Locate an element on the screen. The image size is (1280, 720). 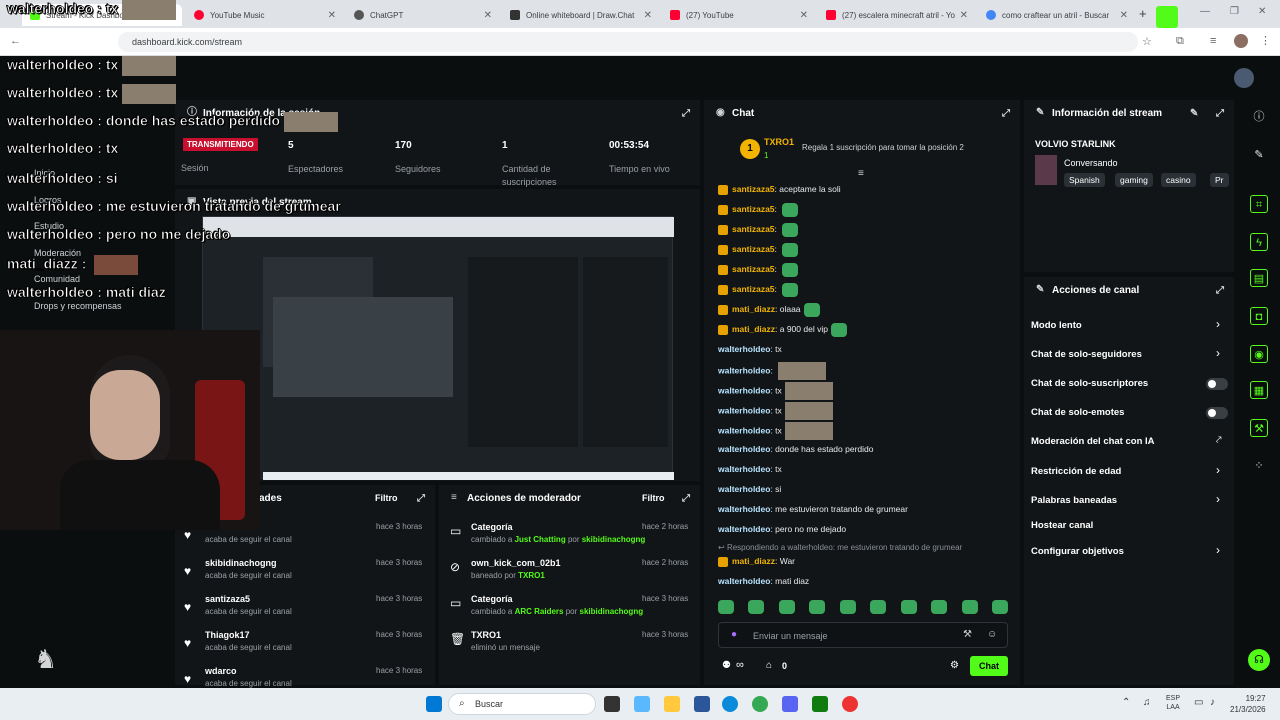
store-app-icon is located at coordinates (702, 704).